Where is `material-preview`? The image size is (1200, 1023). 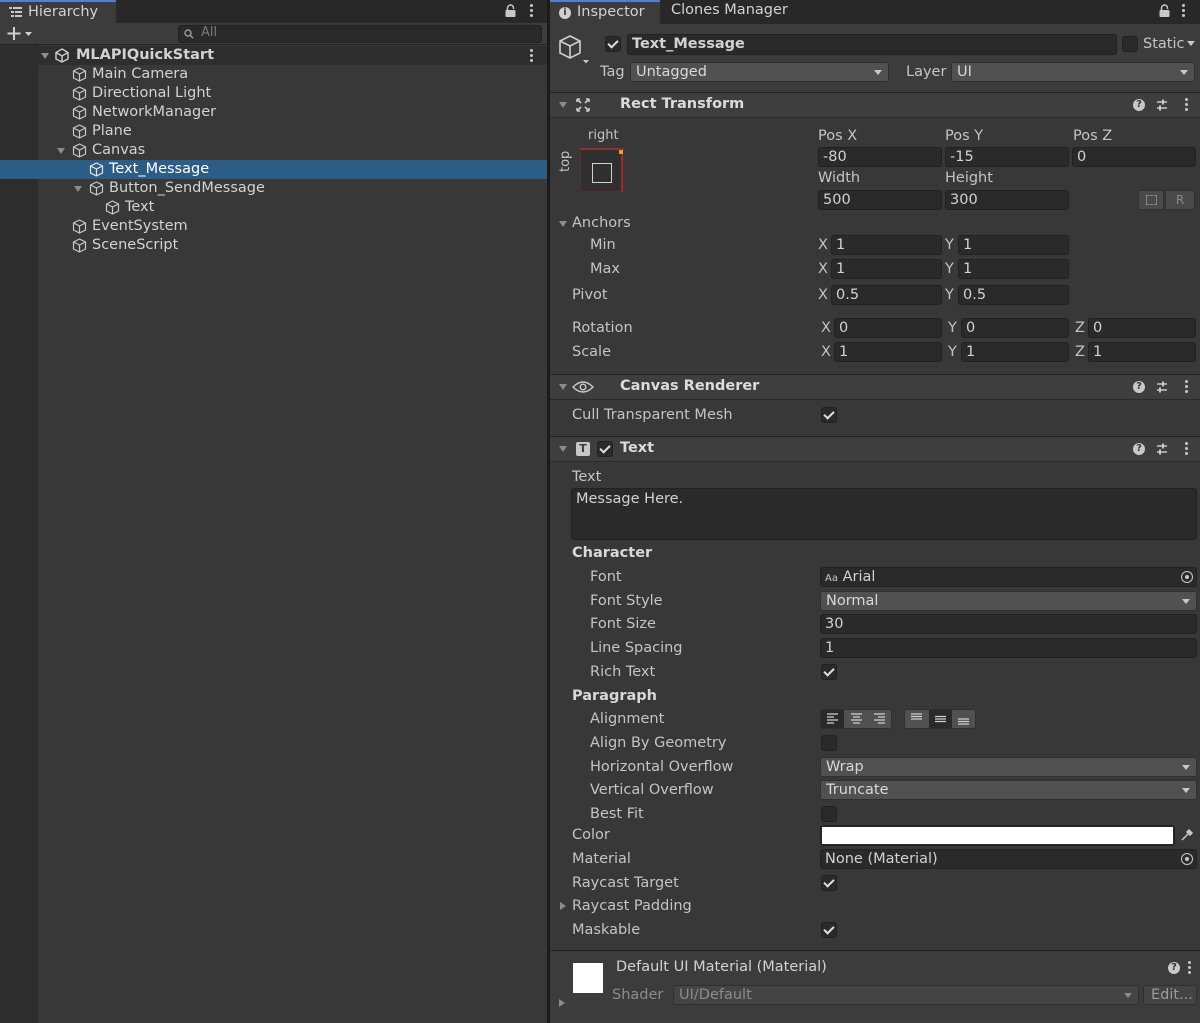
material-preview is located at coordinates (588, 978).